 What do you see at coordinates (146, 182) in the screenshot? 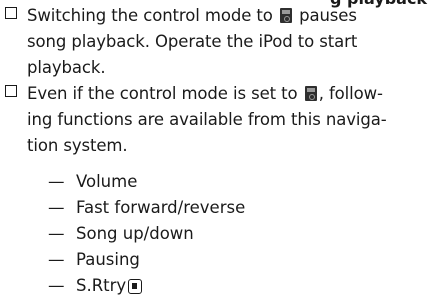
I see `function-item-volume: — Volume` at bounding box center [146, 182].